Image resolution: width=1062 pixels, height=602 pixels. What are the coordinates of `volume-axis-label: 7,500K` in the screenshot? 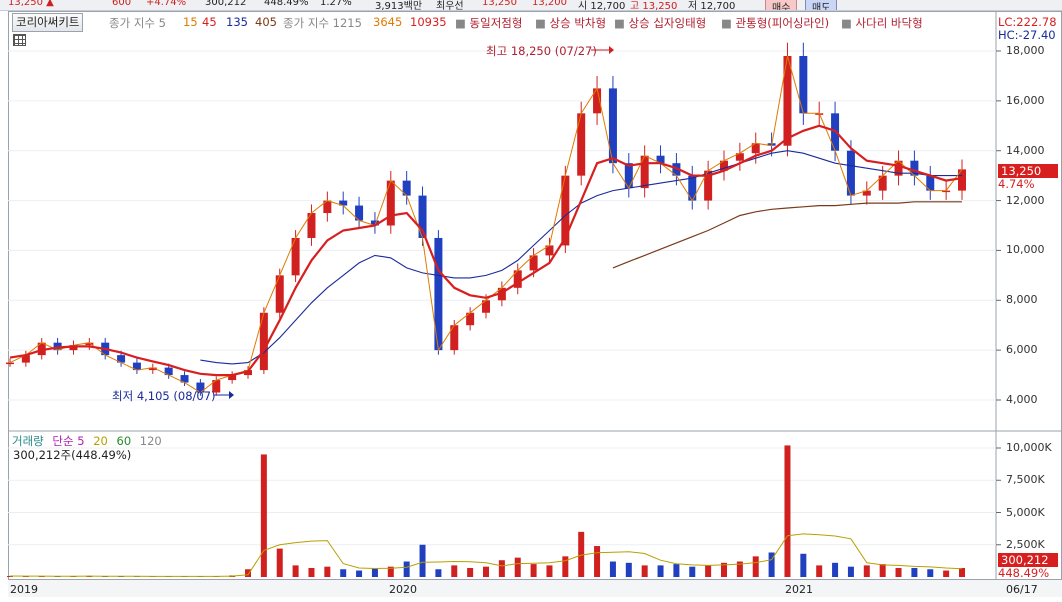 It's located at (1025, 480).